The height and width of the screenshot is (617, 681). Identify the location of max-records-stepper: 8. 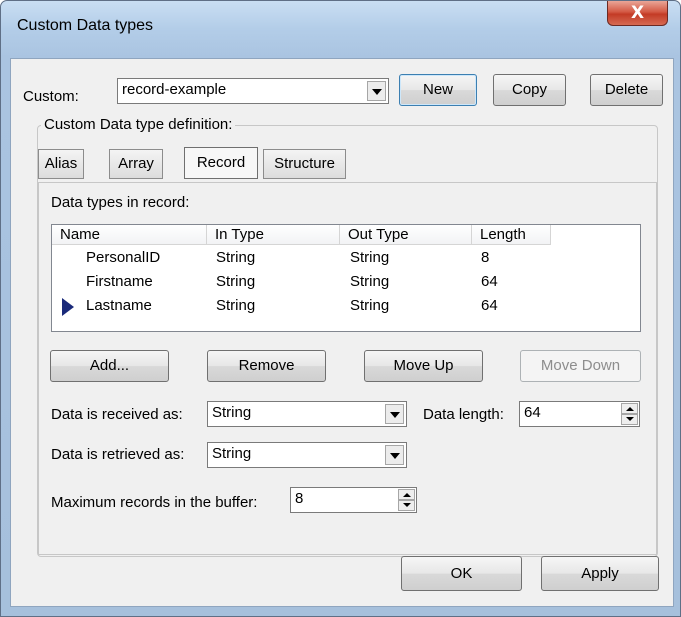
(353, 500).